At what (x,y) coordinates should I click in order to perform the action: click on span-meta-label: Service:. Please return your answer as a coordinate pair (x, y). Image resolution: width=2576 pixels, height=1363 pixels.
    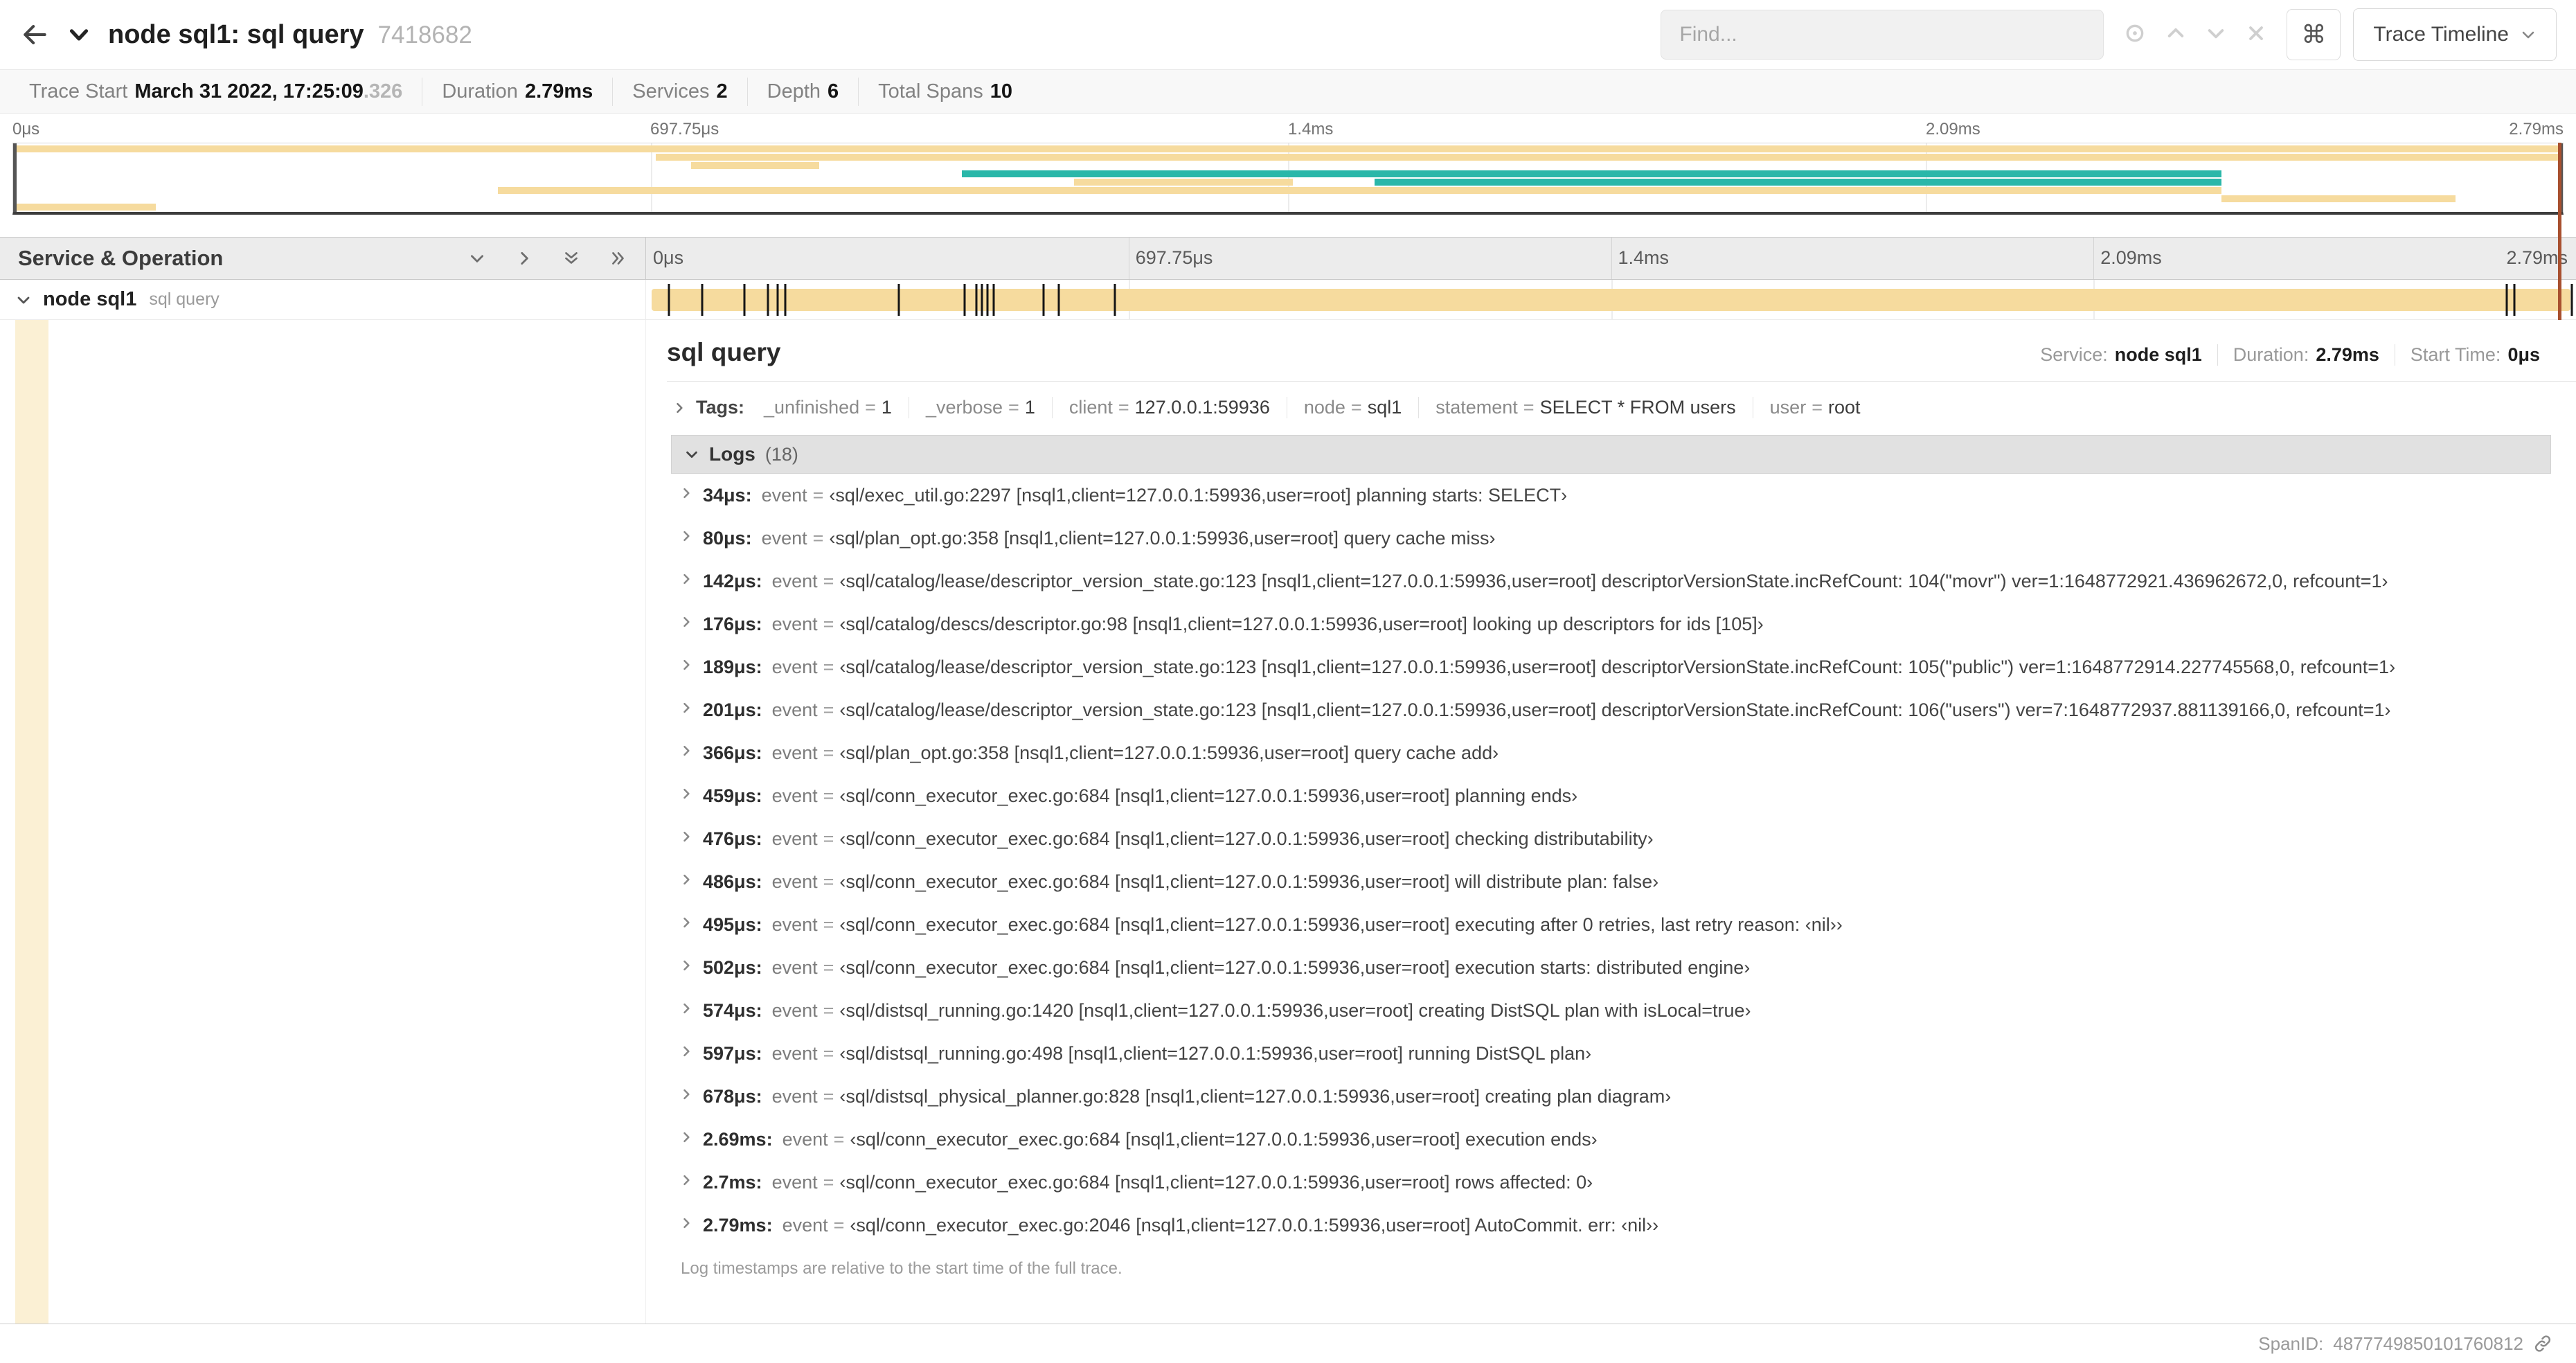
    Looking at the image, I should click on (2074, 355).